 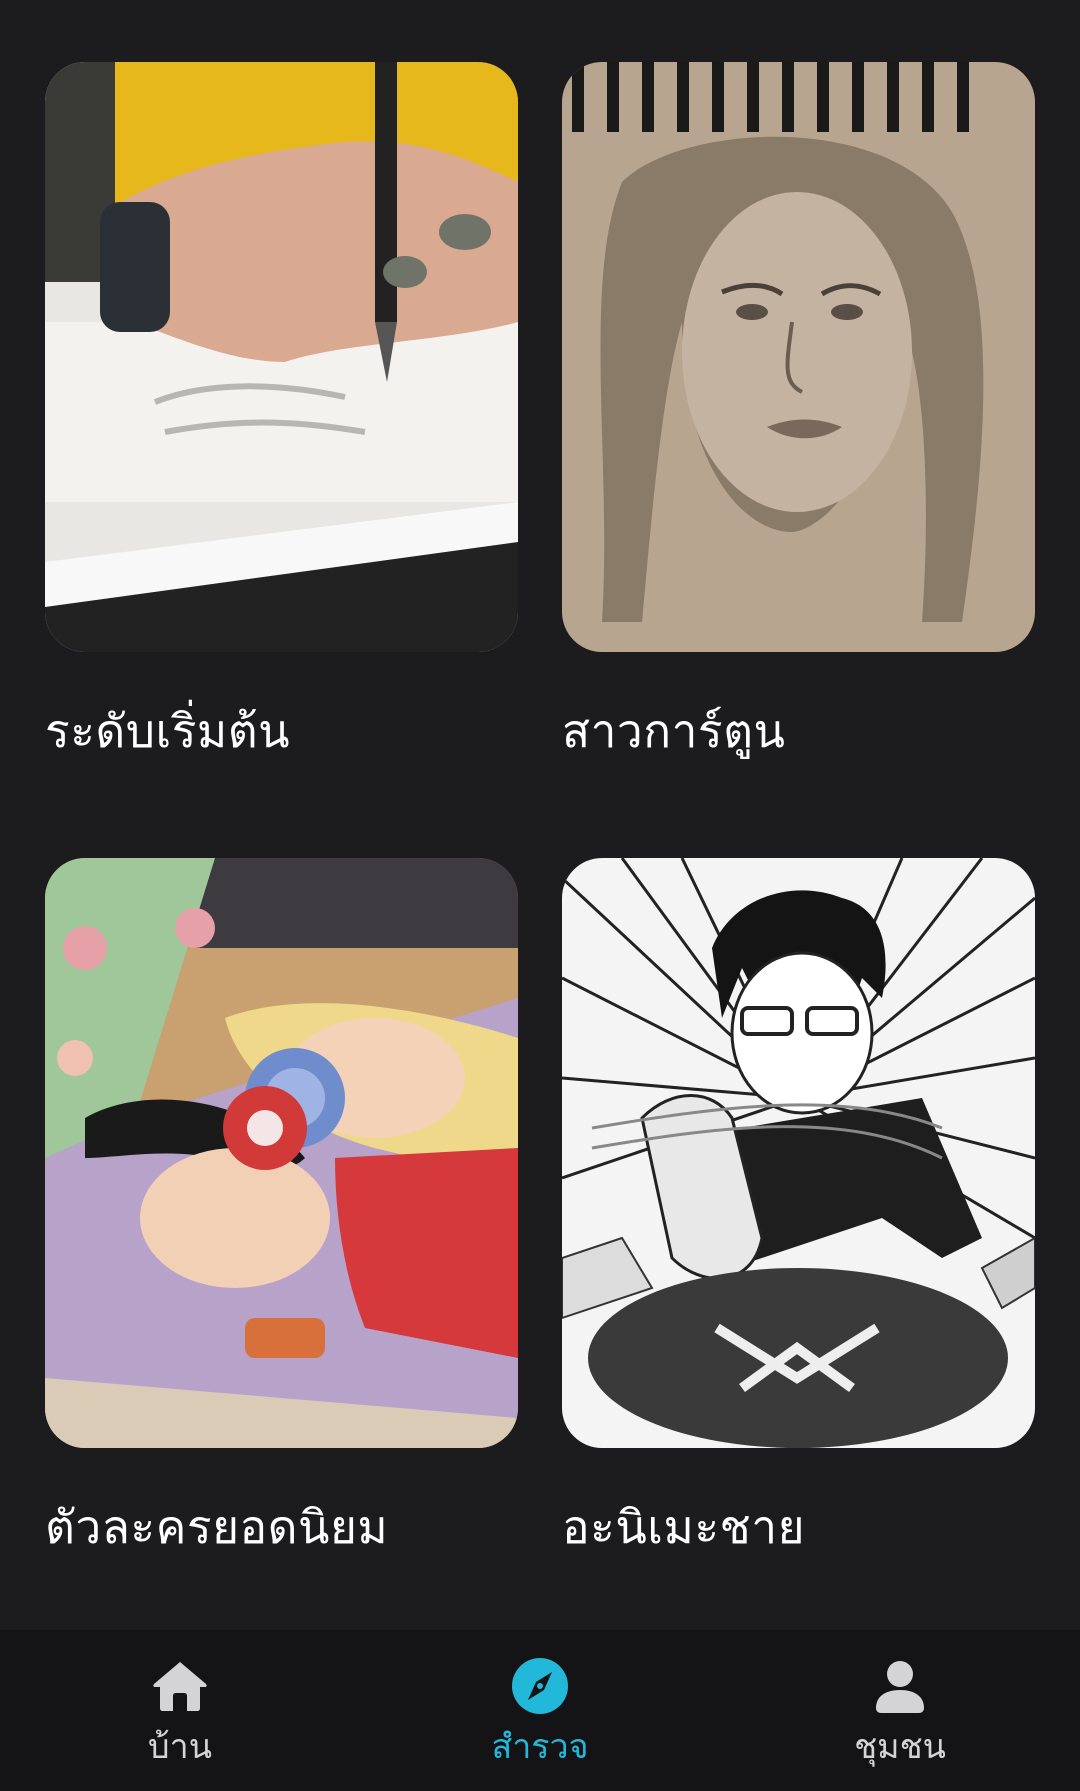 I want to click on category-image-beginner, so click(x=281, y=357).